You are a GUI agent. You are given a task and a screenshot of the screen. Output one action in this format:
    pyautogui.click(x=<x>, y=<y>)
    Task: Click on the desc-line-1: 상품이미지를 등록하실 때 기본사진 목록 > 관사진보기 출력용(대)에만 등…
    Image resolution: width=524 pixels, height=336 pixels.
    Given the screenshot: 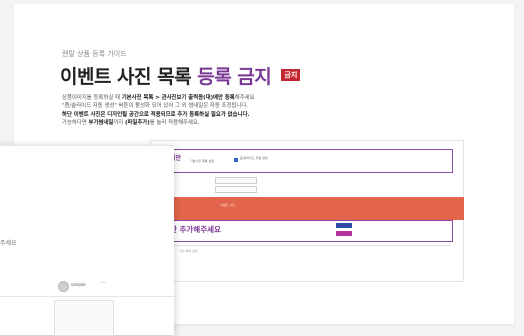 What is the action you would take?
    pyautogui.click(x=158, y=98)
    